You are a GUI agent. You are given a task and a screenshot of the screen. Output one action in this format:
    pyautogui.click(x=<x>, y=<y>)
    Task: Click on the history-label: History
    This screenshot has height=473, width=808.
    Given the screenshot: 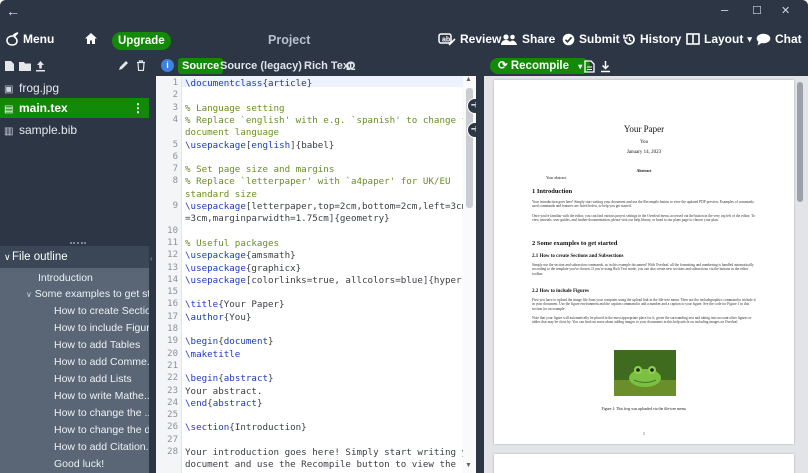 What is the action you would take?
    pyautogui.click(x=661, y=39)
    